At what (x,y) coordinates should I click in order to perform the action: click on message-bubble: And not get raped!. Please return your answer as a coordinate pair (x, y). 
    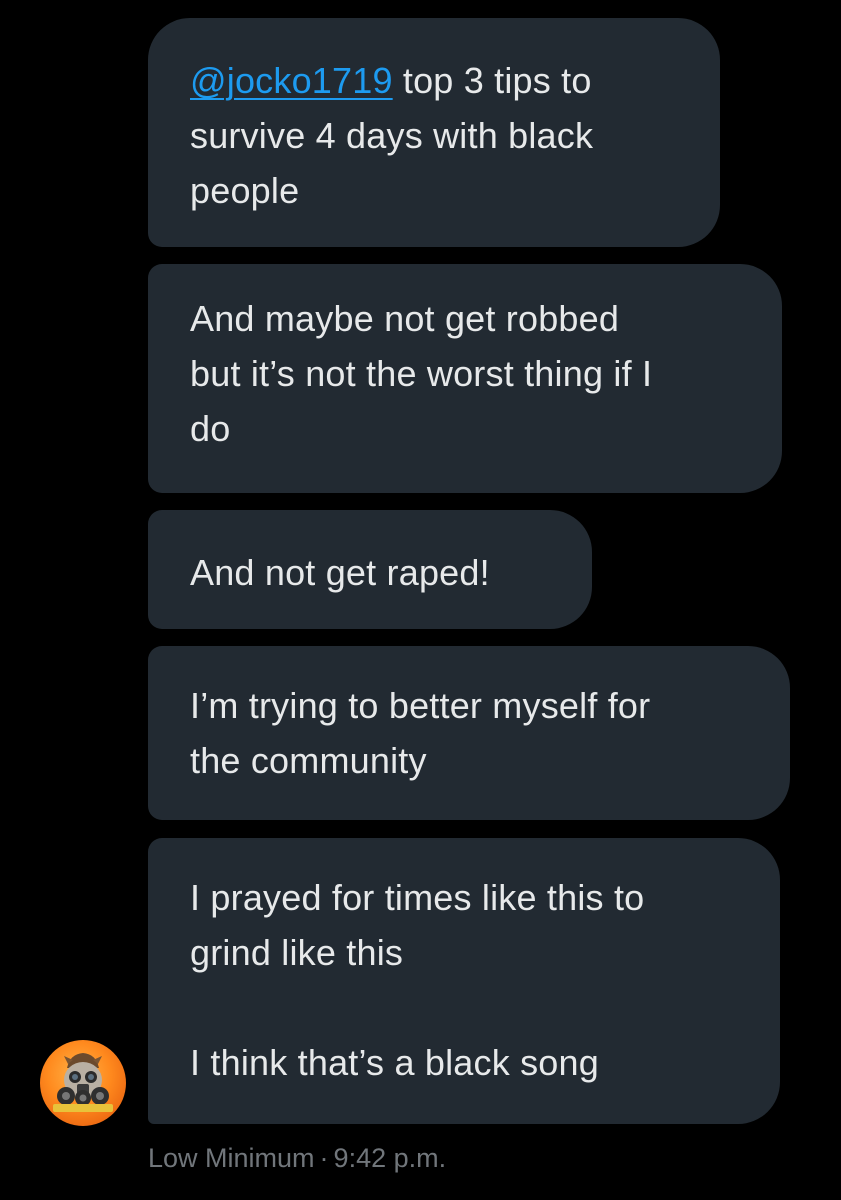
    Looking at the image, I should click on (370, 569).